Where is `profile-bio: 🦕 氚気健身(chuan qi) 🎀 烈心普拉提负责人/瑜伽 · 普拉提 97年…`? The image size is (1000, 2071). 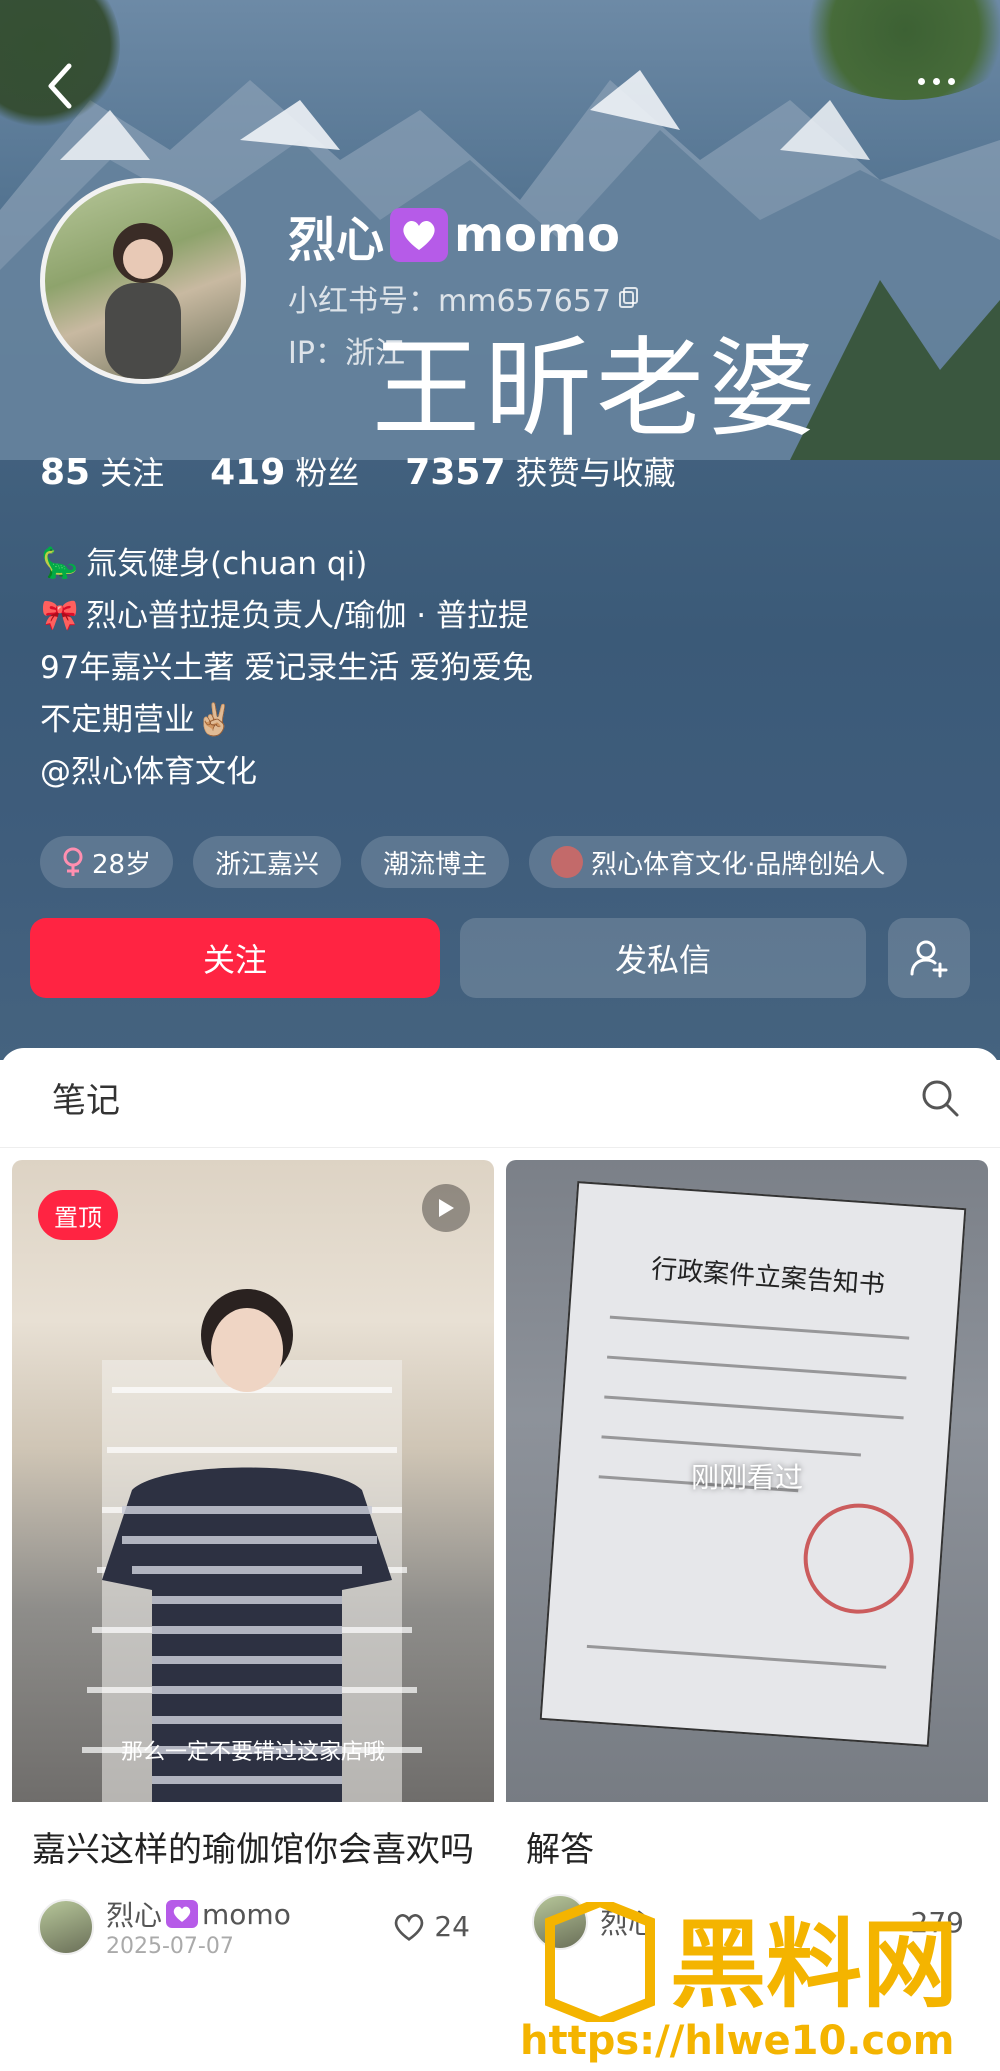
profile-bio: 🦕 氚気健身(chuan qi) 🎀 烈心普拉提负责人/瑜伽 · 普拉提 97年… is located at coordinates (286, 668).